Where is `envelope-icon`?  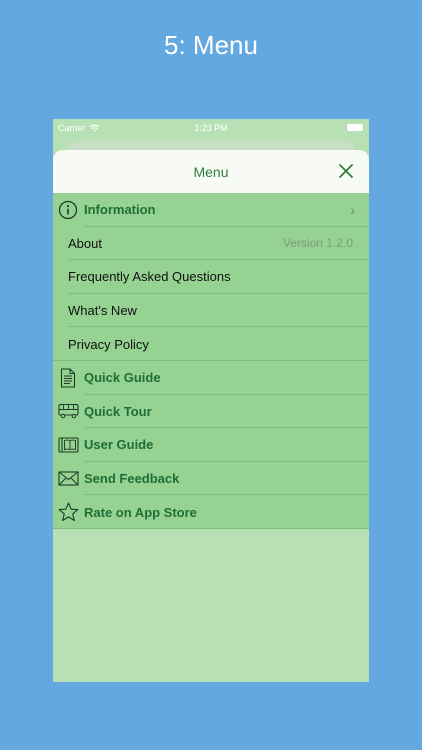
envelope-icon is located at coordinates (68, 479).